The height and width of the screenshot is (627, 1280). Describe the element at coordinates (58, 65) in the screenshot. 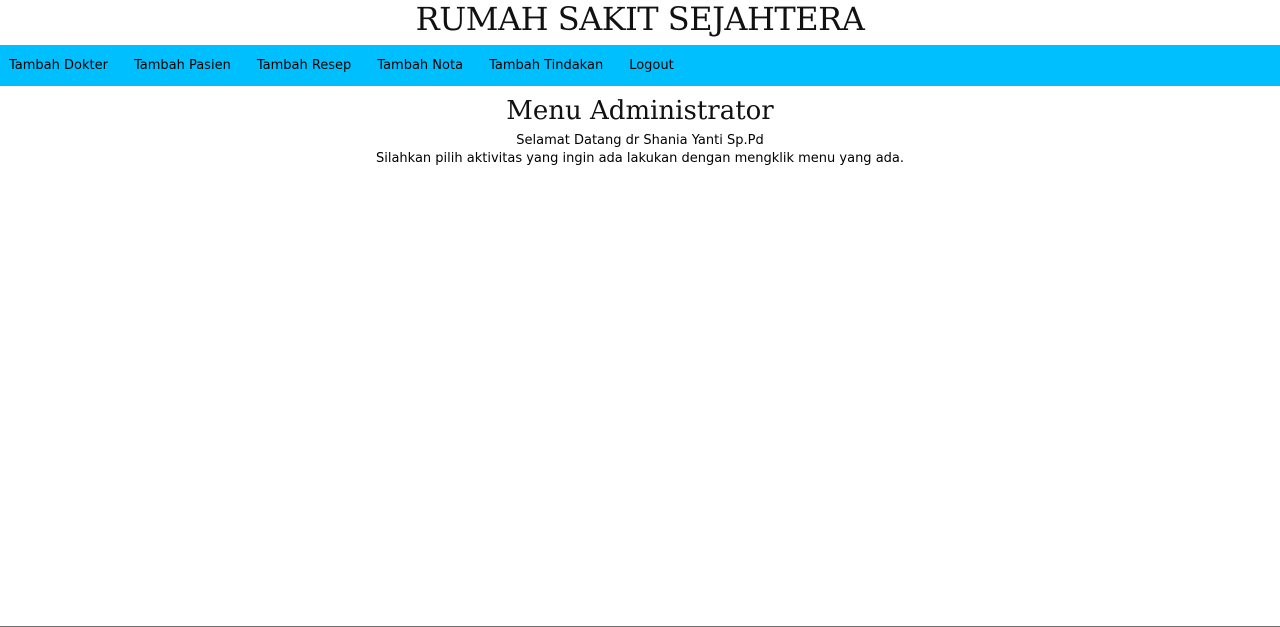

I see `nav-tambah-dokter: Tambah Dokter` at that location.